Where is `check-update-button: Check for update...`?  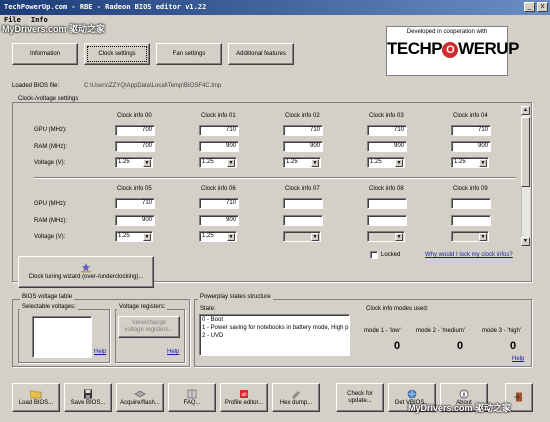
check-update-button: Check for update... is located at coordinates (360, 397).